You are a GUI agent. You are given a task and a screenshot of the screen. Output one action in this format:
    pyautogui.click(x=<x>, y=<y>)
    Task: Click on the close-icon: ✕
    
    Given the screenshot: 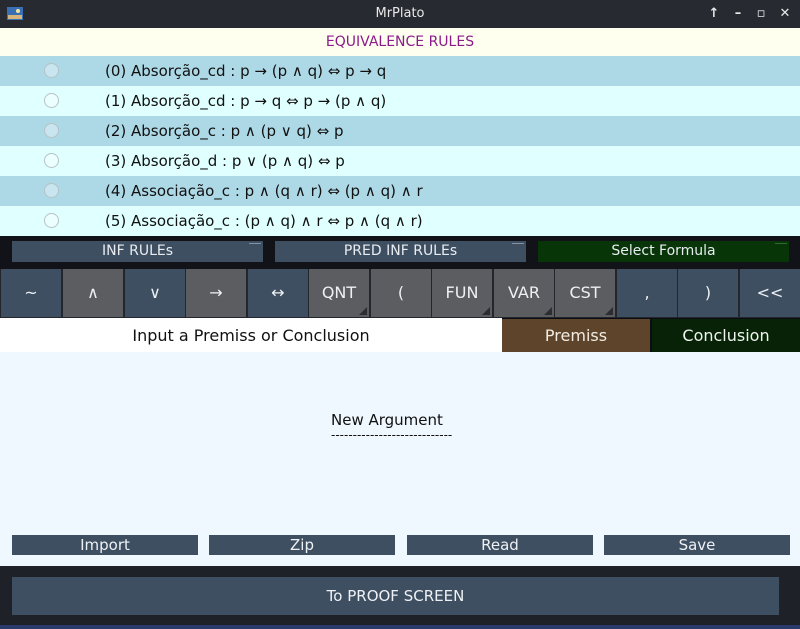 What is the action you would take?
    pyautogui.click(x=785, y=14)
    